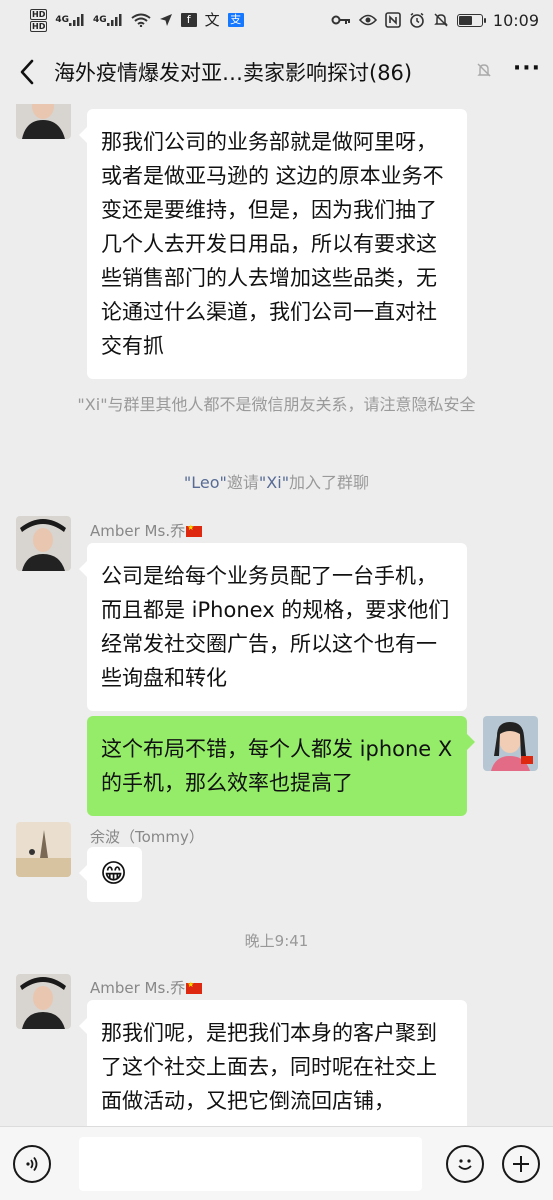  What do you see at coordinates (276, 941) in the screenshot?
I see `time-divider: 晚上9:41` at bounding box center [276, 941].